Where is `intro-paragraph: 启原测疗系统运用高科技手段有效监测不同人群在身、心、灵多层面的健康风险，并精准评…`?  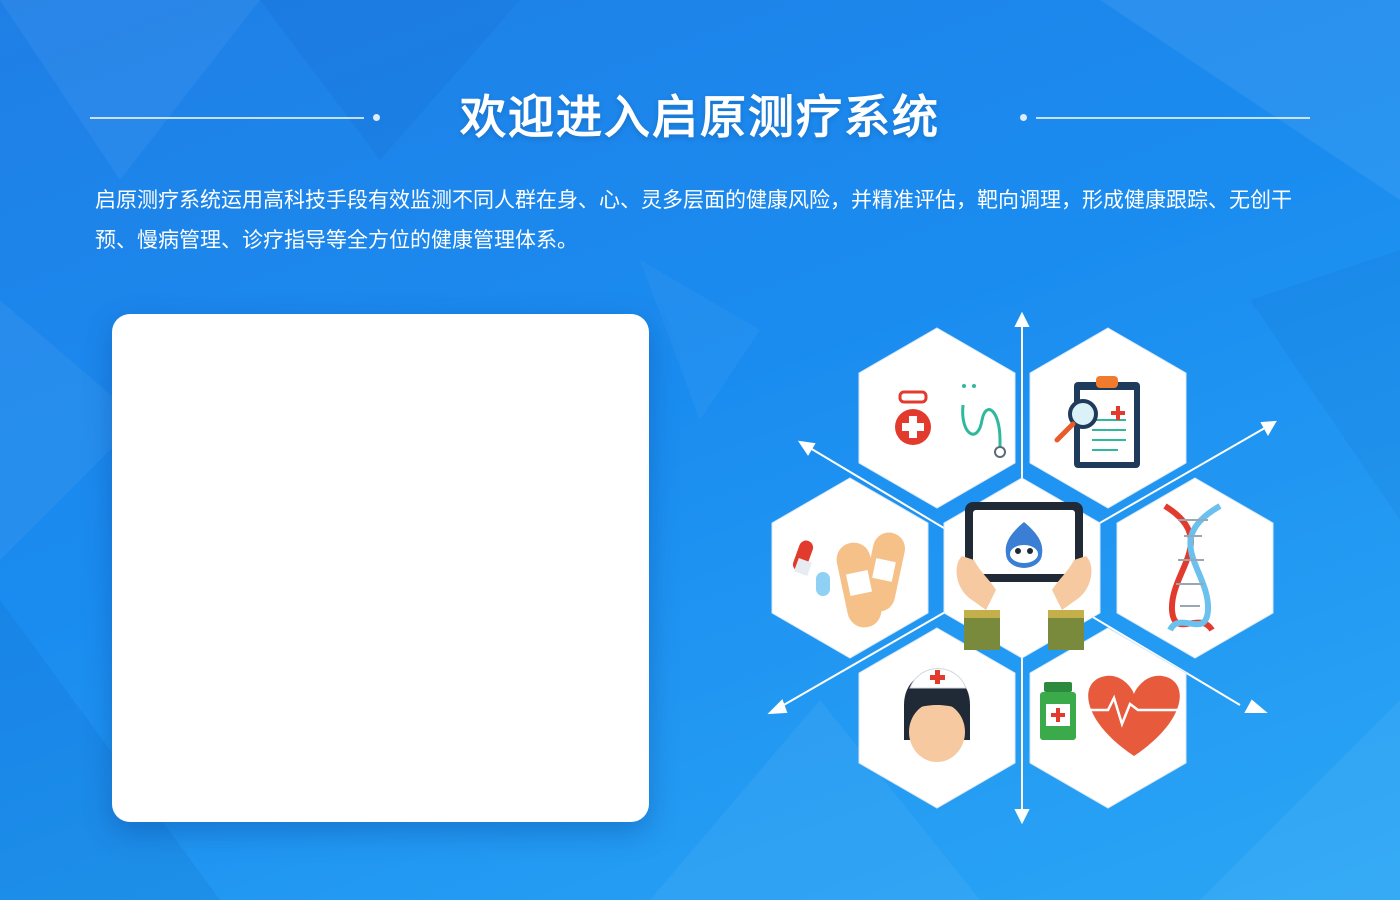 intro-paragraph: 启原测疗系统运用高科技手段有效监测不同人群在身、心、灵多层面的健康风险，并精准评… is located at coordinates (693, 220).